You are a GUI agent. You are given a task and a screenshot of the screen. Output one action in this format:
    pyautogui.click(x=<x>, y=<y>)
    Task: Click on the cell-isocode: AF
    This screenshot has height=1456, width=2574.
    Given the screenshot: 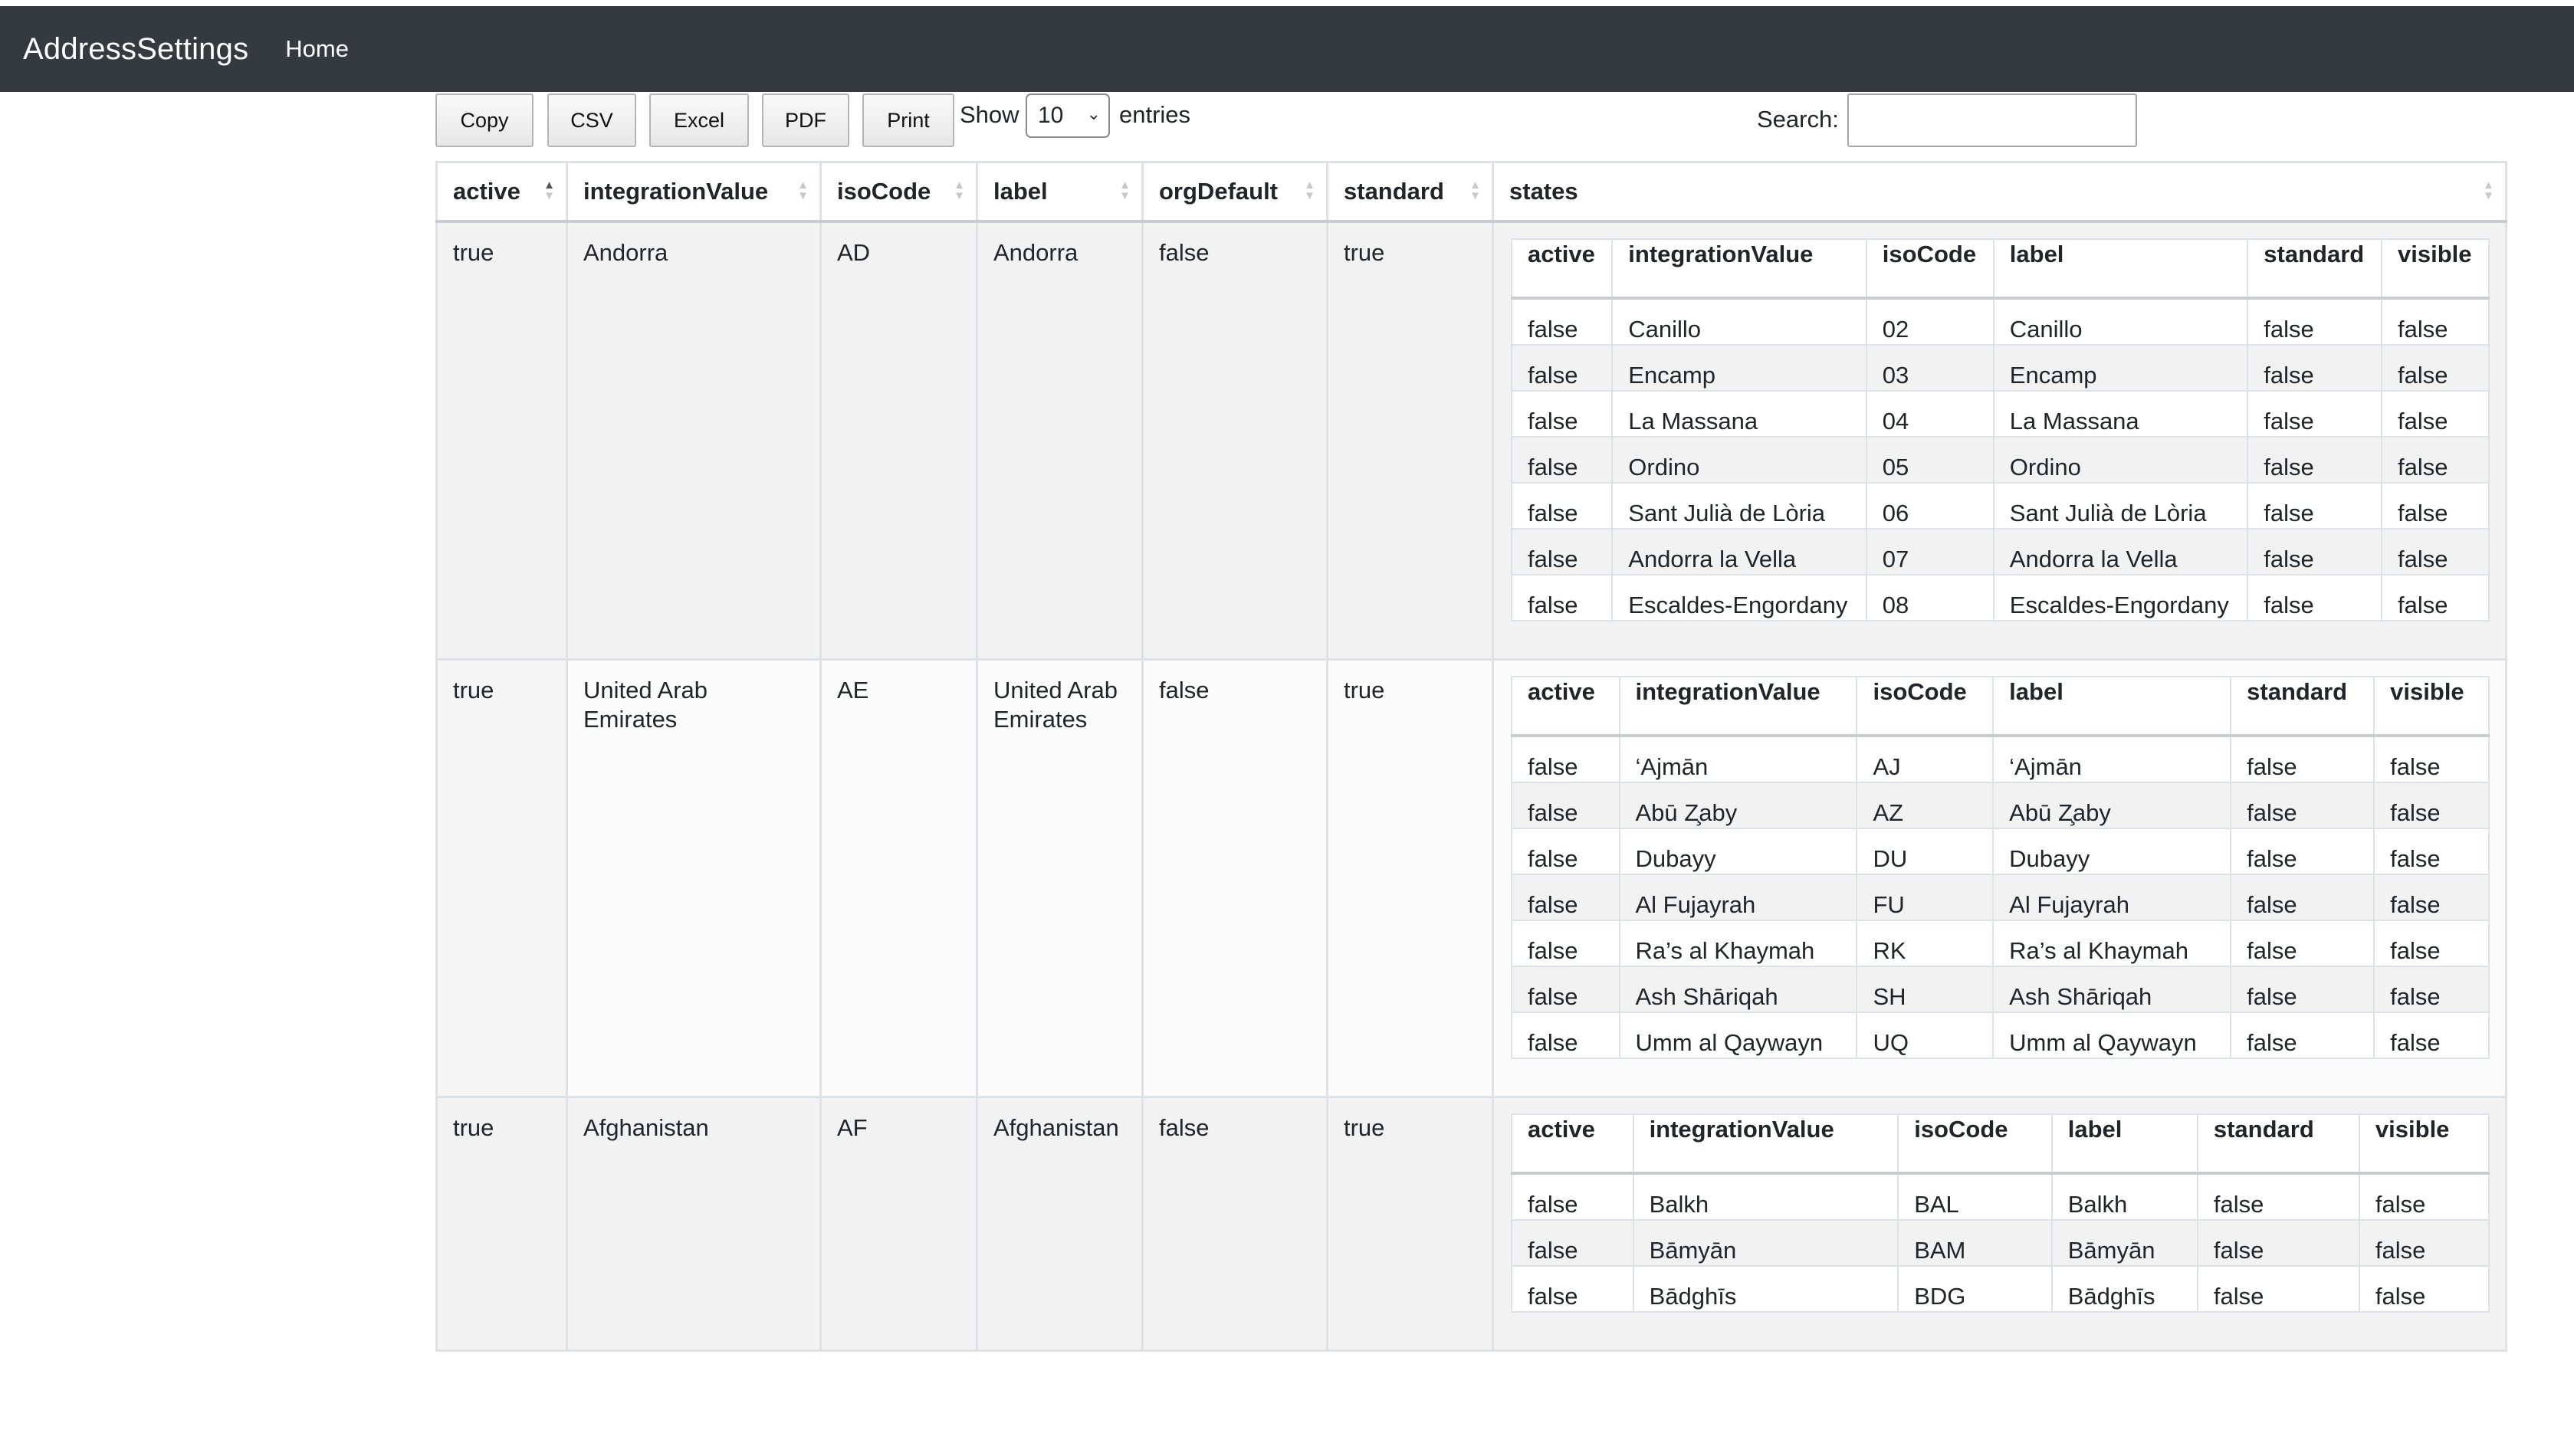 What is the action you would take?
    pyautogui.click(x=898, y=1224)
    